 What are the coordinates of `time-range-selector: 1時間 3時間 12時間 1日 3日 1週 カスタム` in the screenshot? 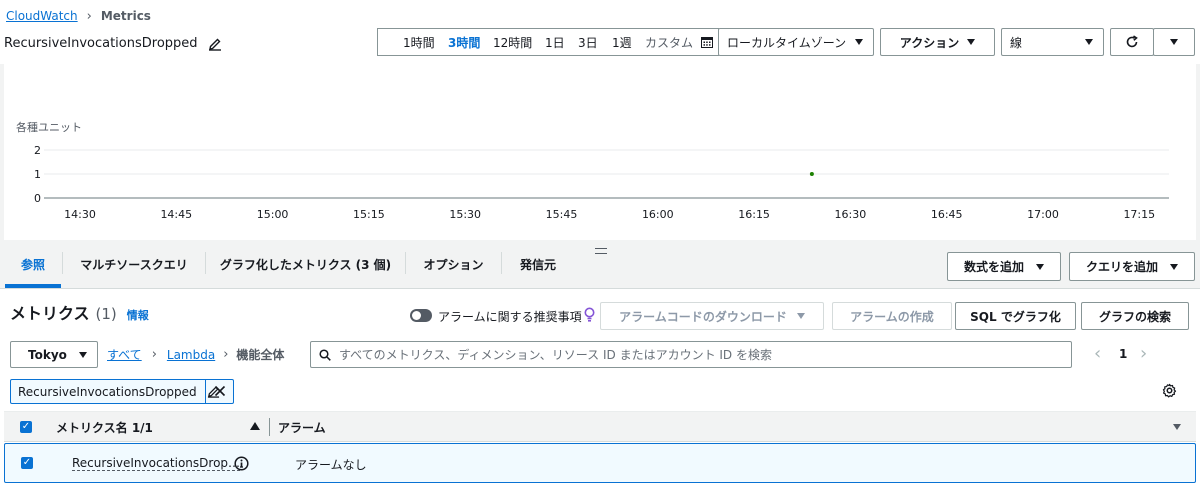 It's located at (548, 42).